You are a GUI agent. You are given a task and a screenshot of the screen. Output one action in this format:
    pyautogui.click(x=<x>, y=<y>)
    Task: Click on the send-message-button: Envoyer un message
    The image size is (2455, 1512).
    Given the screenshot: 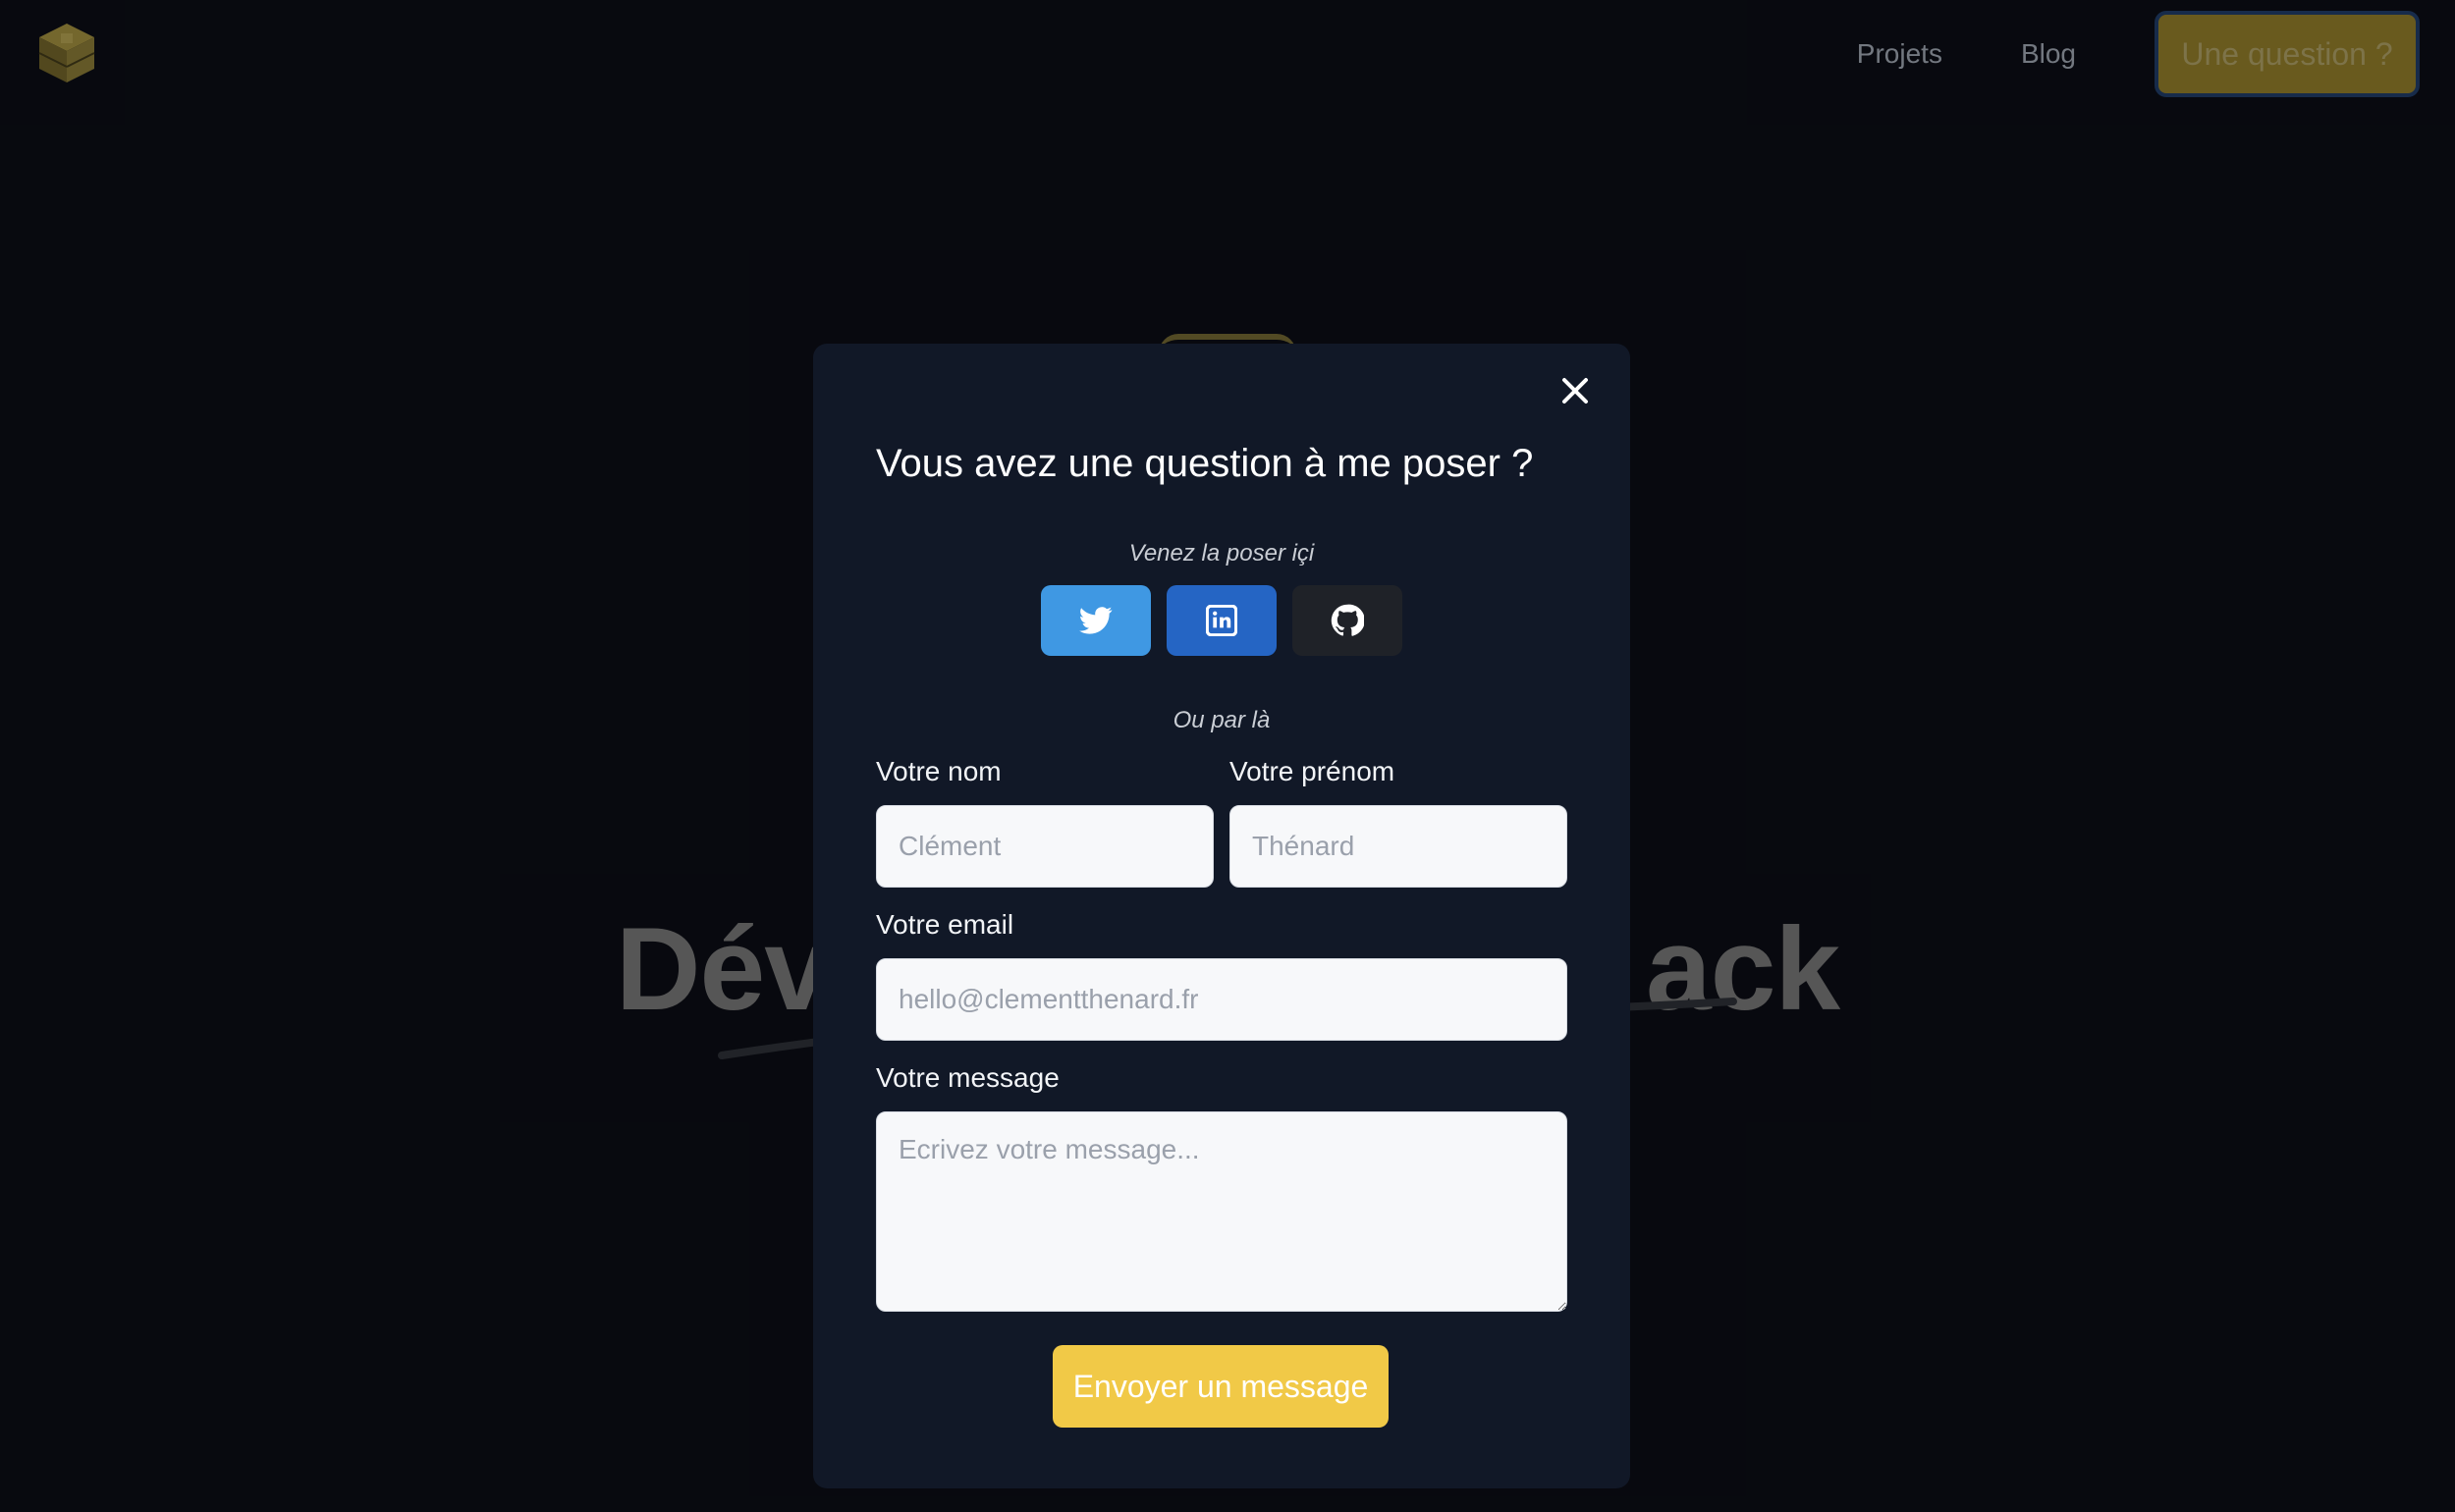 What is the action you would take?
    pyautogui.click(x=1221, y=1387)
    